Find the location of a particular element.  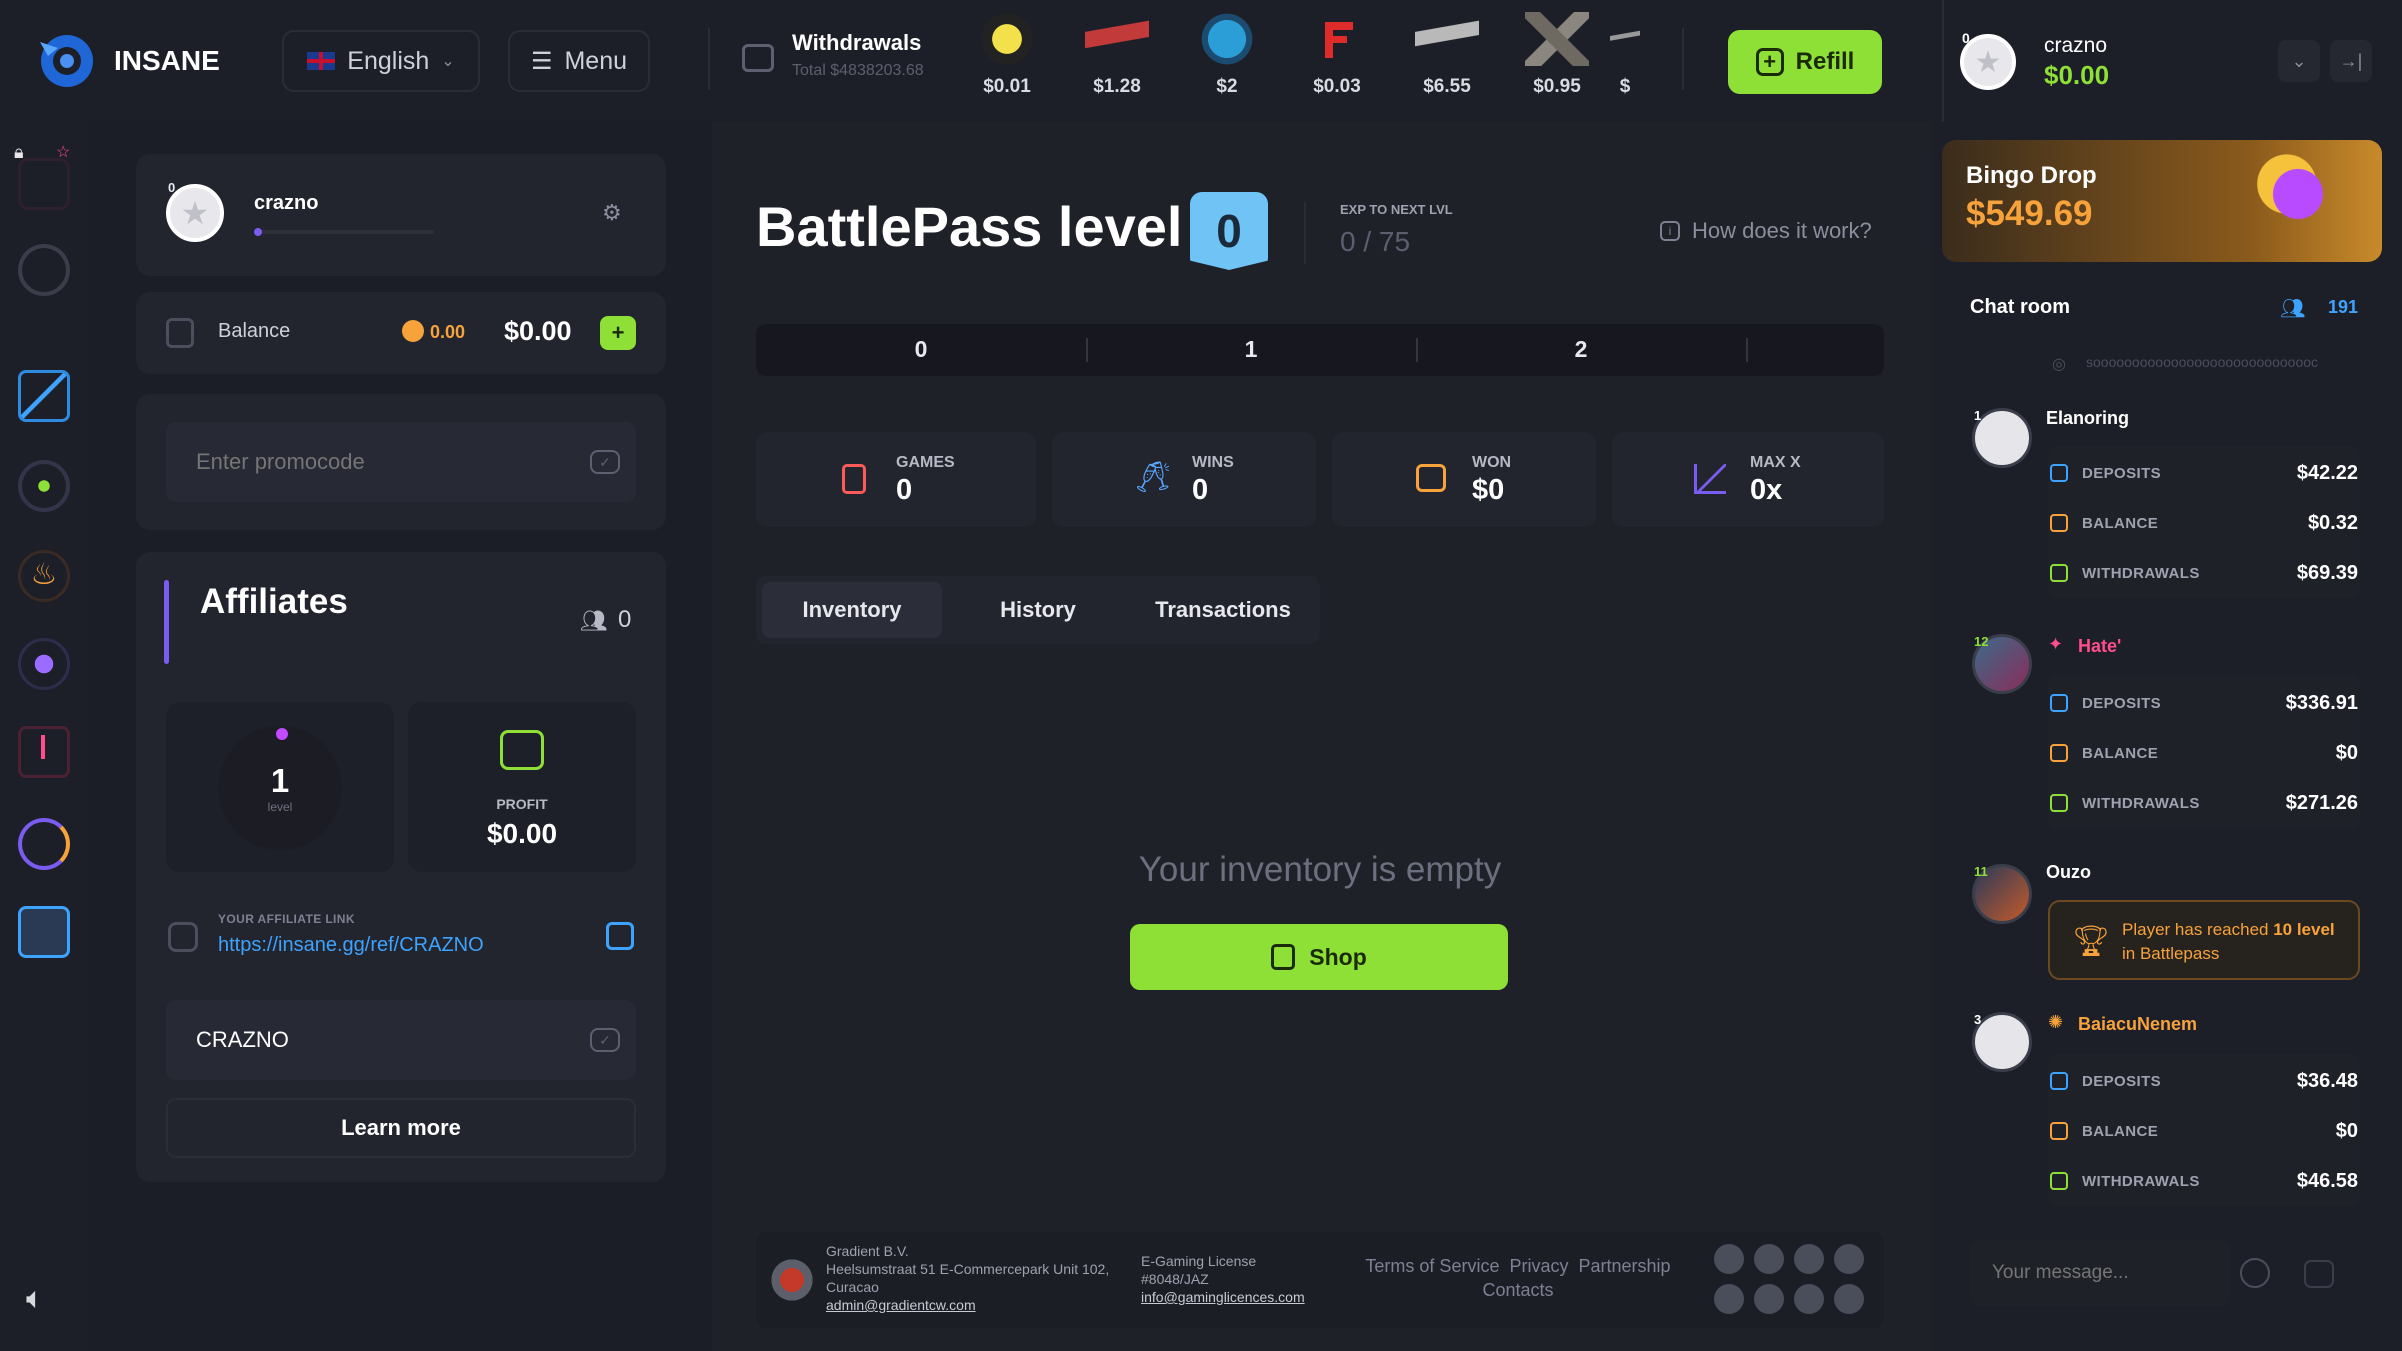

chat-username: BaiacuNenem is located at coordinates (2137, 1024).